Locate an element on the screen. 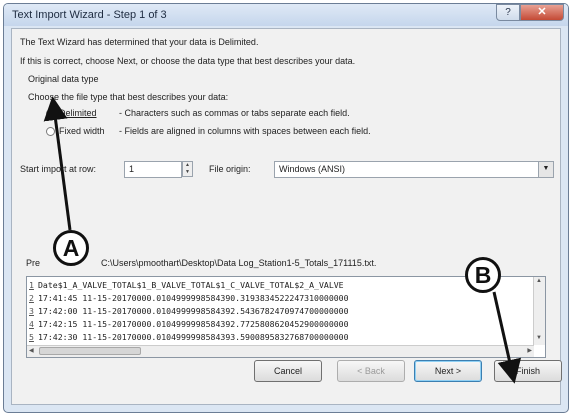 The image size is (573, 416). arrow-a-to-delimited is located at coordinates (57, 163).